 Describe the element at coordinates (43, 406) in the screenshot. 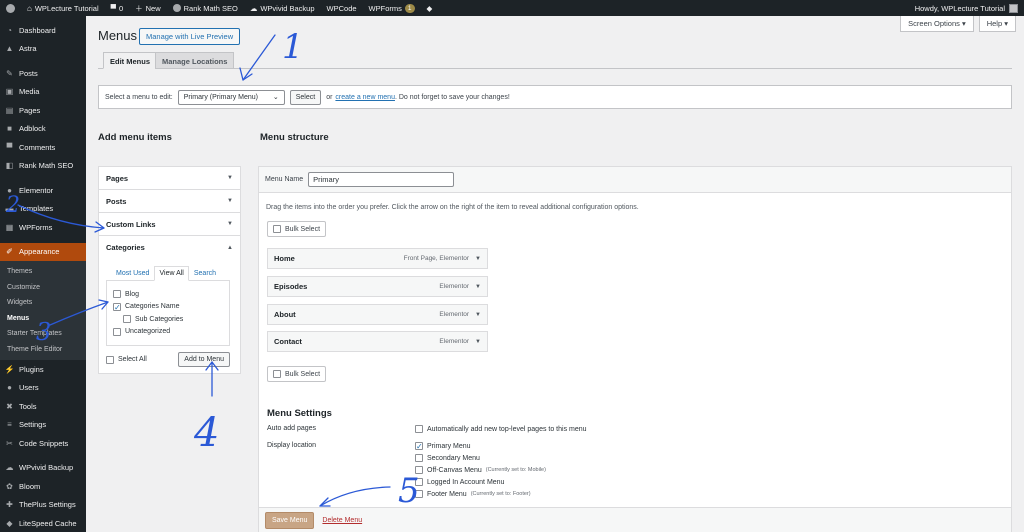

I see `sidebar-item-tools: ✖ Tools` at that location.